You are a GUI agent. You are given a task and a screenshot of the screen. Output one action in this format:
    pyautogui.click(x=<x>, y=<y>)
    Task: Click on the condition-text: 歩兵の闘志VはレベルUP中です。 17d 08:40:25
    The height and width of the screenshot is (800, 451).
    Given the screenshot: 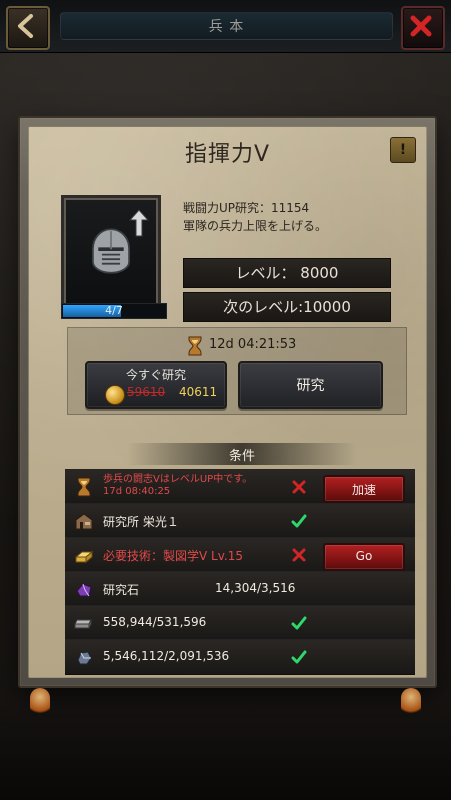 What is the action you would take?
    pyautogui.click(x=177, y=486)
    